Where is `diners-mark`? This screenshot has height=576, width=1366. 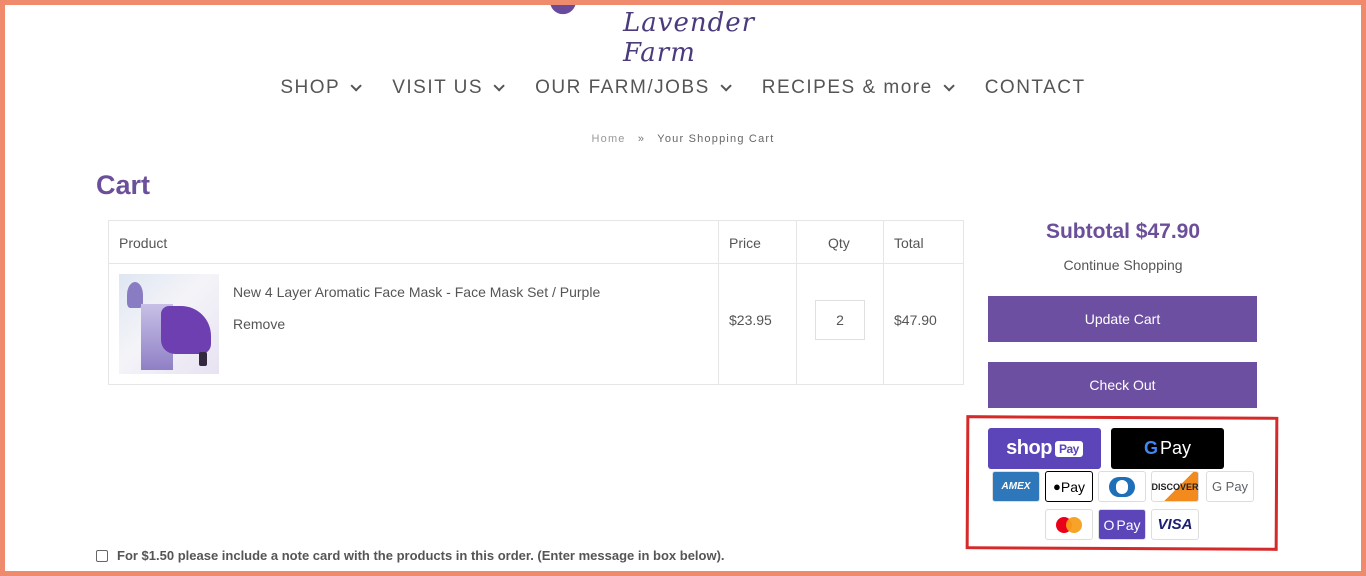
diners-mark is located at coordinates (1122, 486).